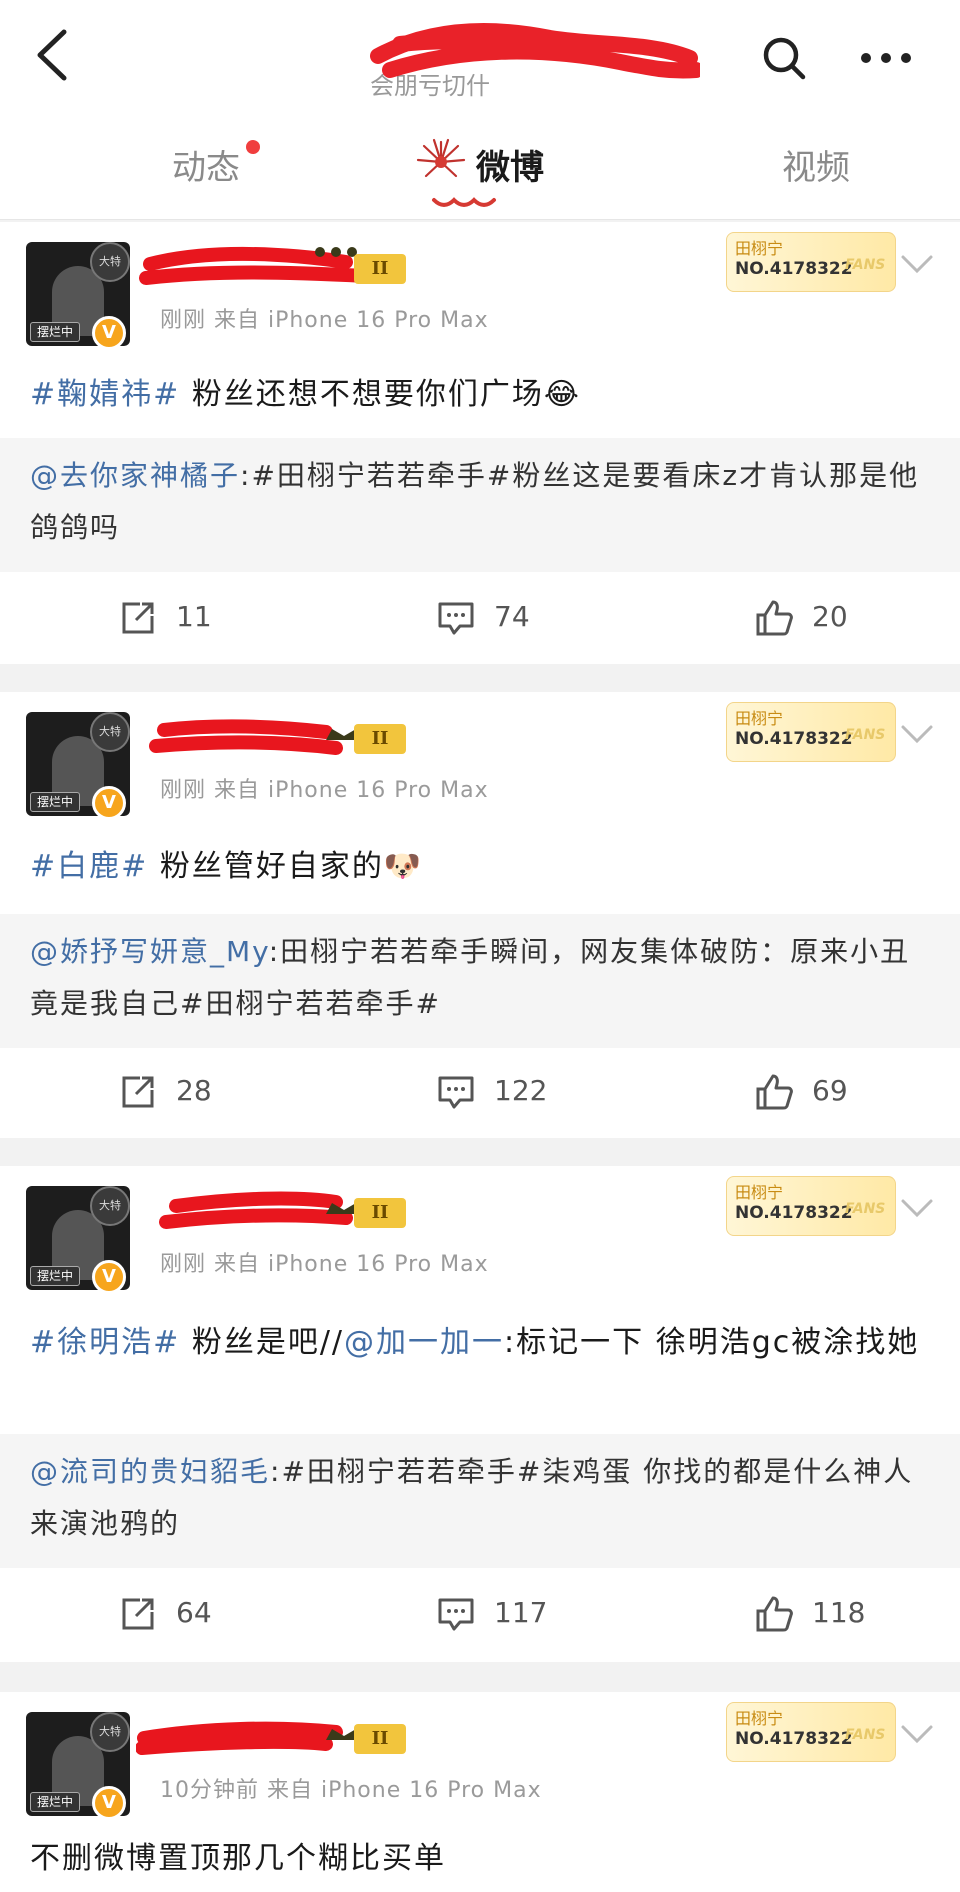  I want to click on repost-box: @去你家神橘子:#田栩宁若若牵手#粉丝这是要看床z才肯认那是他鸽鸽吗, so click(480, 505).